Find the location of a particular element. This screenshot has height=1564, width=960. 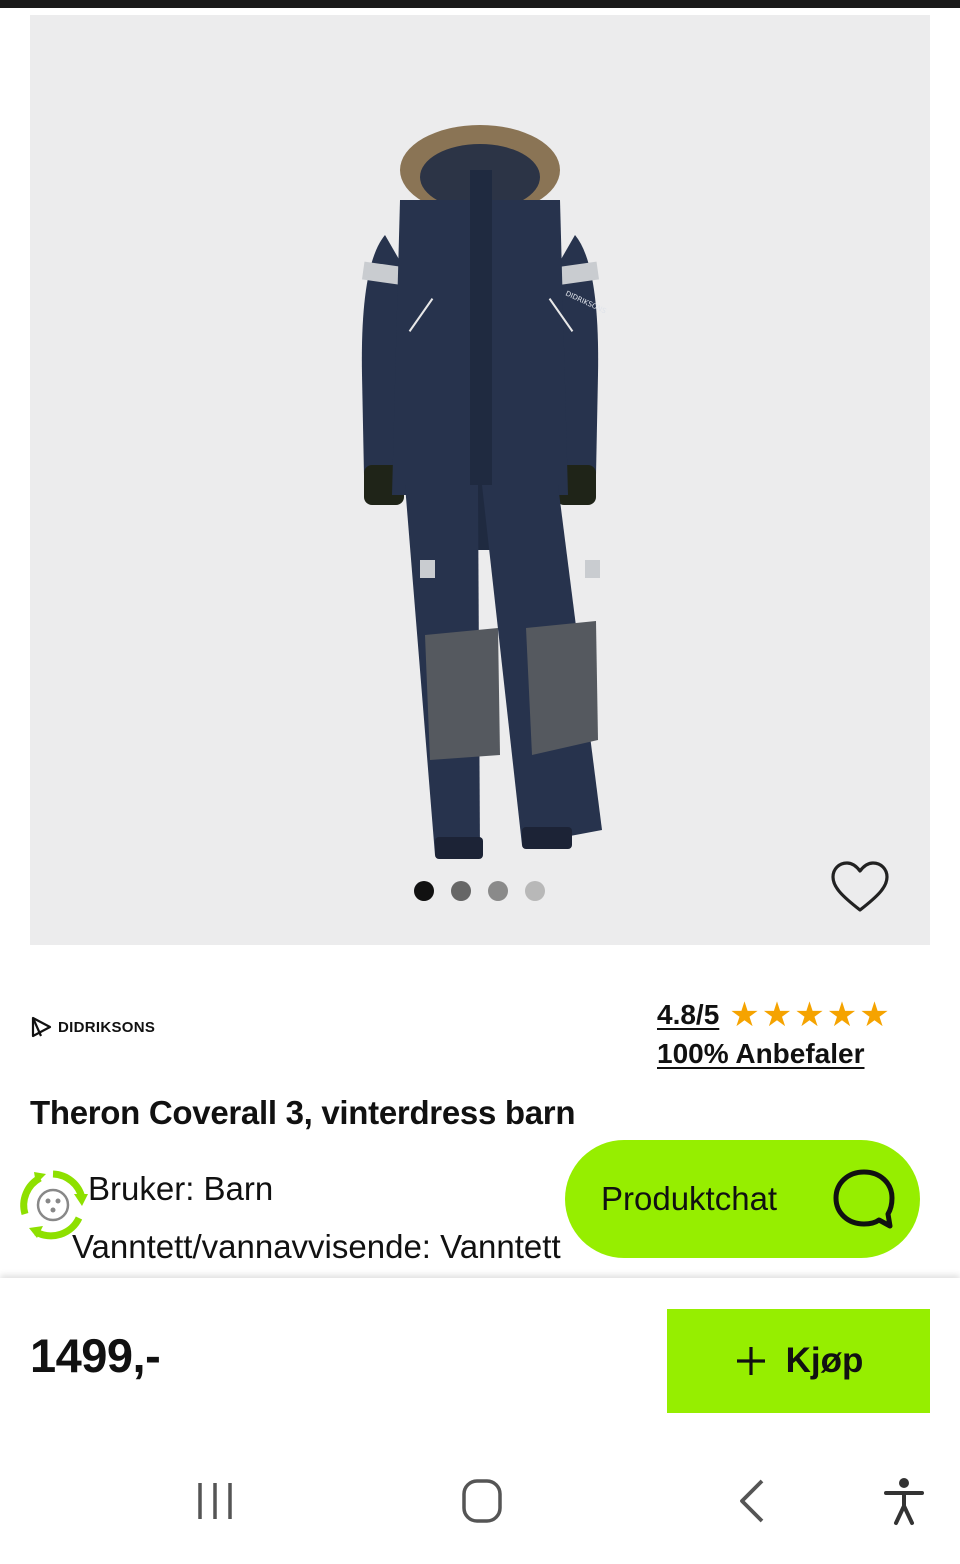

product-chat-label: Produktchat is located at coordinates (689, 1198).